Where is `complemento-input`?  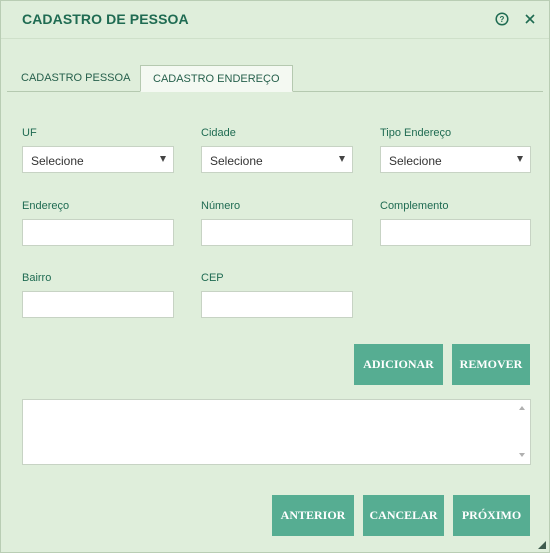
complemento-input is located at coordinates (455, 232).